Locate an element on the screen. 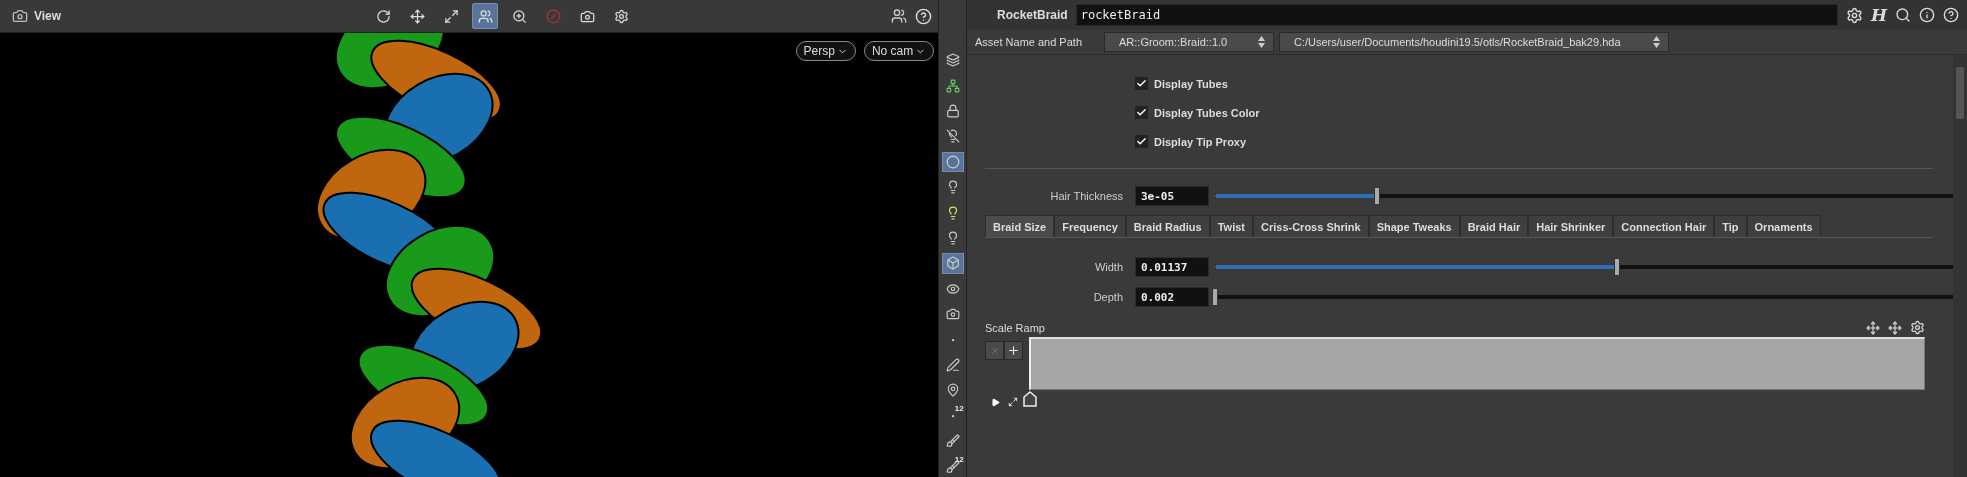 This screenshot has height=477, width=1967. scrollbar-thumb is located at coordinates (1960, 93).